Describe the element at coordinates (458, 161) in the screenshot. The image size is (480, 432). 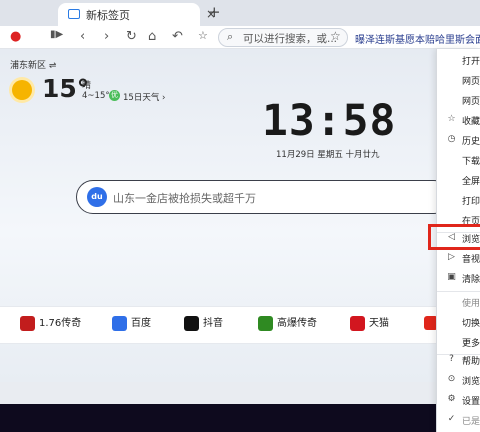
I see `menu-item-downloads: 下载管` at that location.